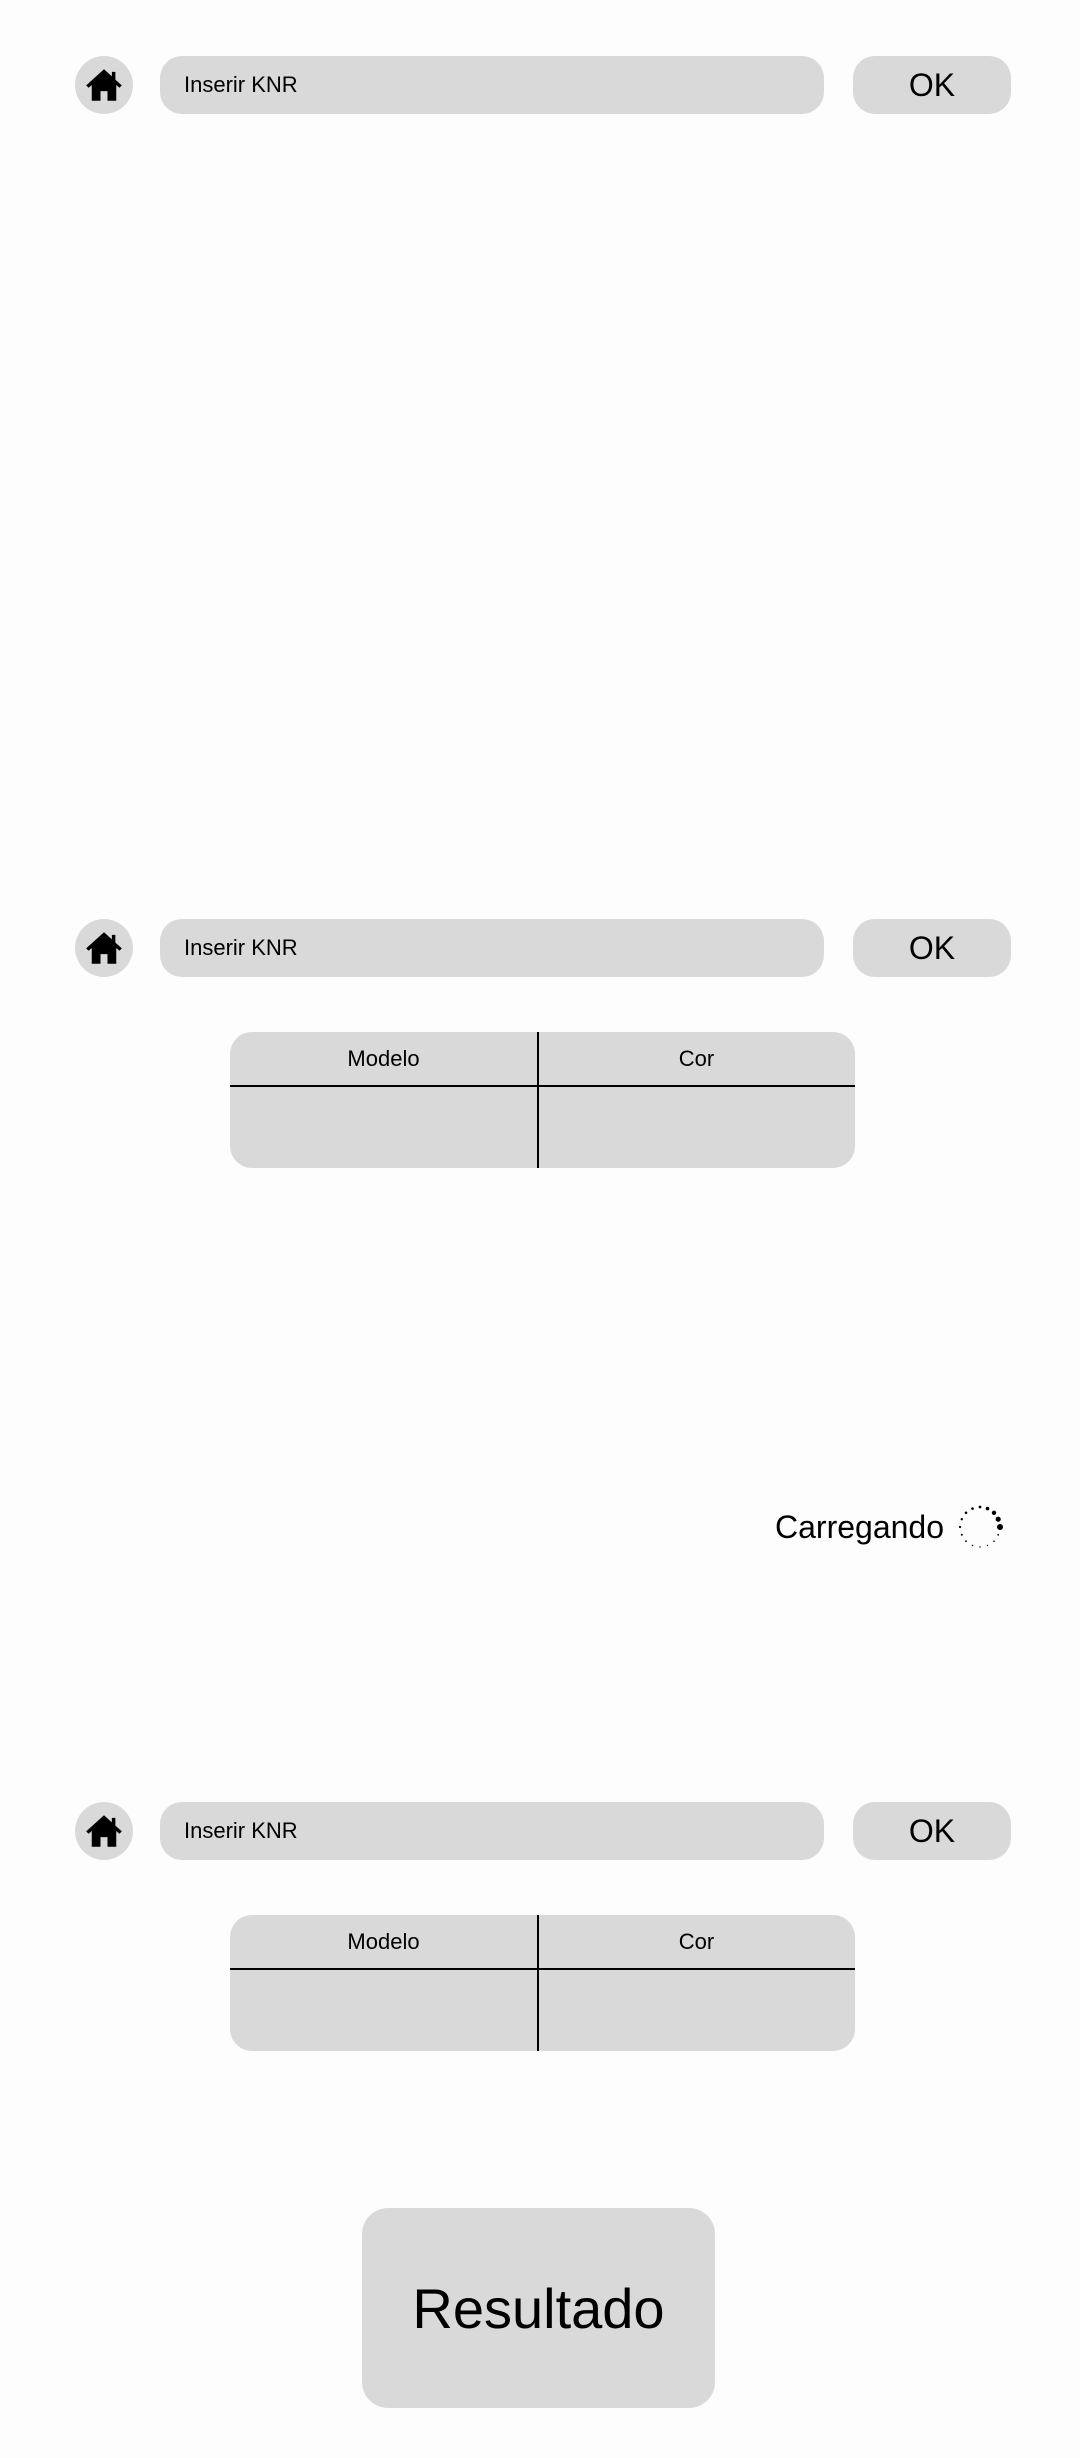 This screenshot has width=1080, height=2458. Describe the element at coordinates (696, 2010) in the screenshot. I see `table-cell-cor` at that location.